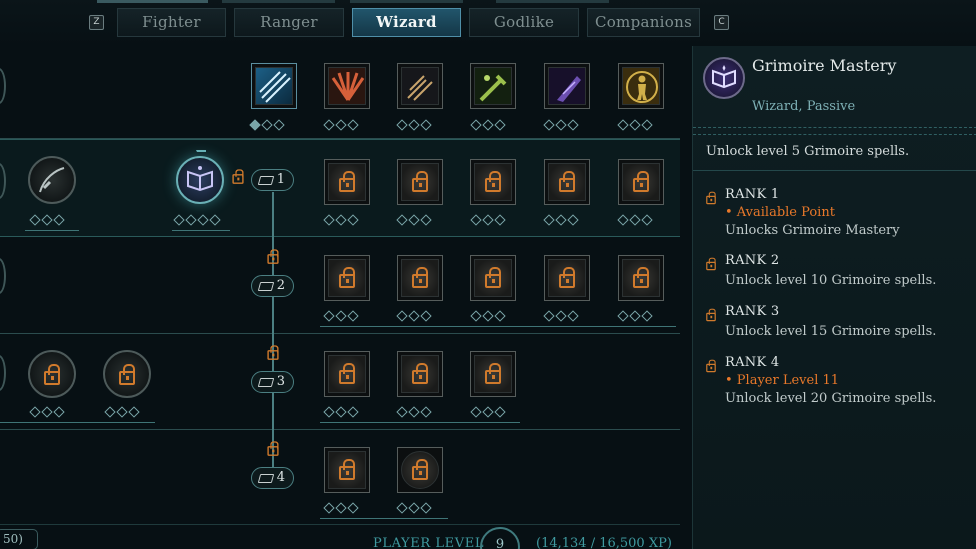  What do you see at coordinates (274, 86) in the screenshot?
I see `blade-slash-ability` at bounding box center [274, 86].